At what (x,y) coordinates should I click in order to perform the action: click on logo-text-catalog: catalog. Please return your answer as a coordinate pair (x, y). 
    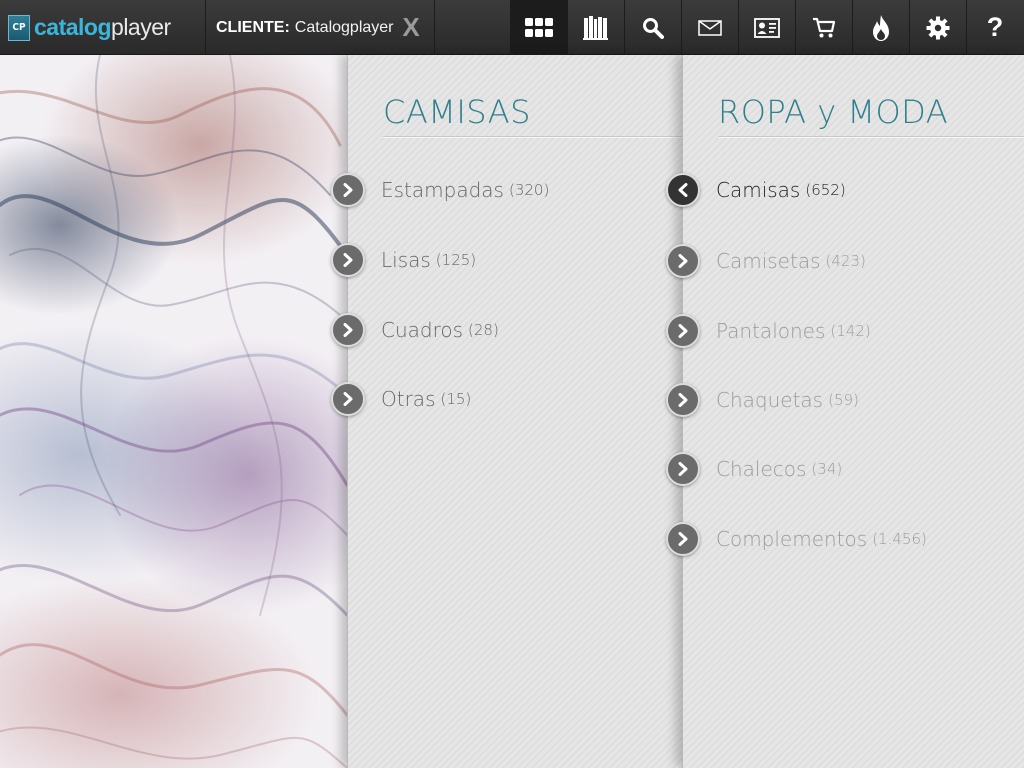
    Looking at the image, I should click on (73, 27).